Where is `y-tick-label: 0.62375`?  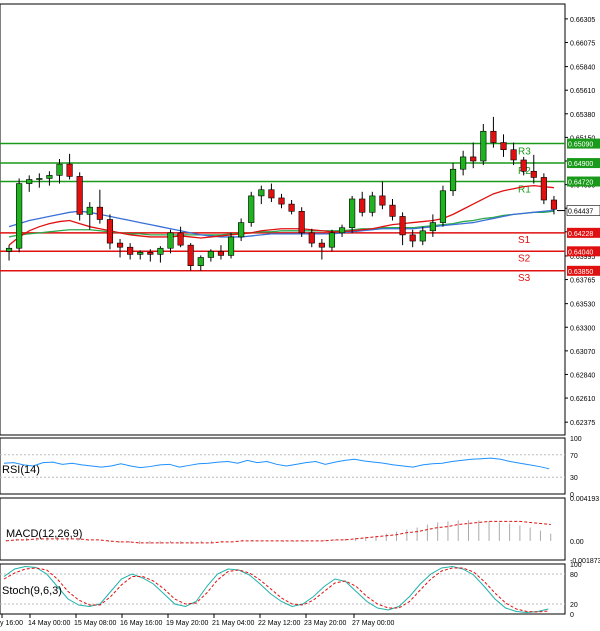 y-tick-label: 0.62375 is located at coordinates (582, 423).